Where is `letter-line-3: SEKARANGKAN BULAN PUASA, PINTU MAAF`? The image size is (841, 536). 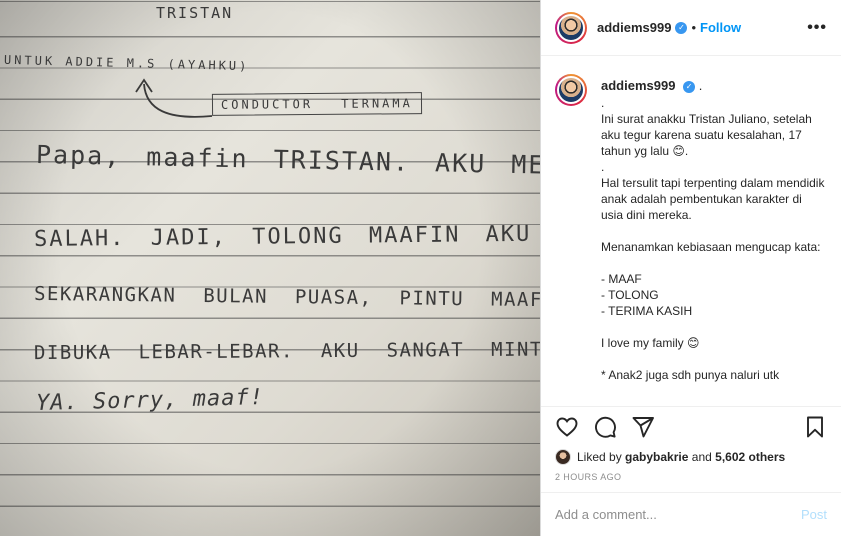 letter-line-3: SEKARANGKAN BULAN PUASA, PINTU MAAF is located at coordinates (287, 297).